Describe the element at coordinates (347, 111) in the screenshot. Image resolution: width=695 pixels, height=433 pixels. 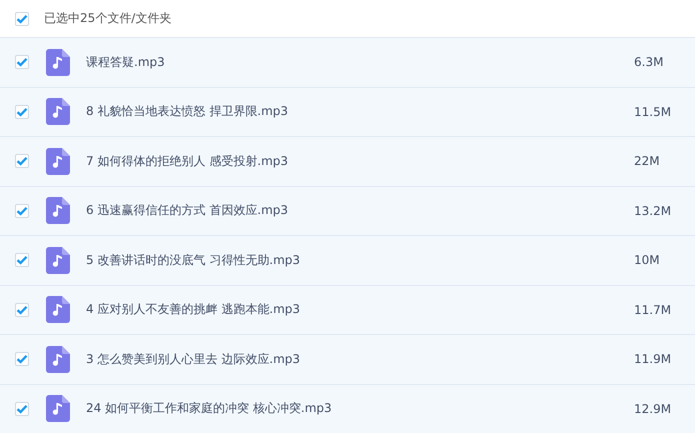
I see `file-row: 8 礼貌恰当地表达愤怒 捍卫界限.mp3 11.5M` at that location.